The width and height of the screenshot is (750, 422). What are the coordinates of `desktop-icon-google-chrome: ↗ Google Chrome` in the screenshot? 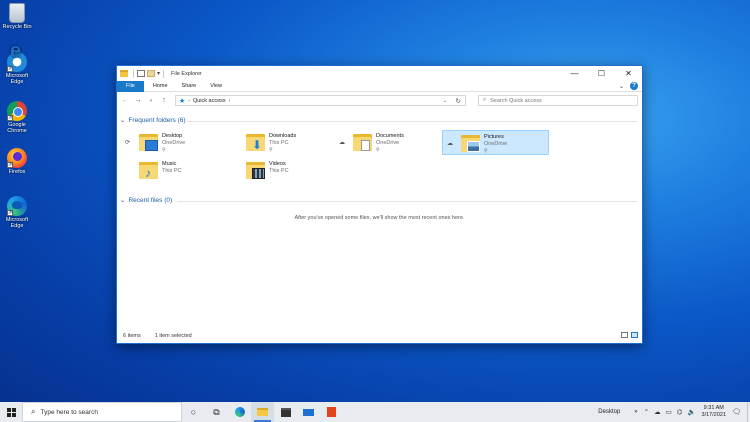 It's located at (17, 117).